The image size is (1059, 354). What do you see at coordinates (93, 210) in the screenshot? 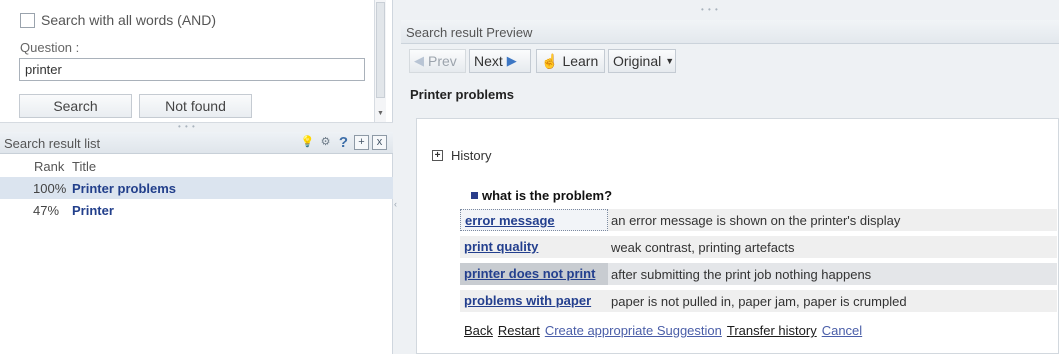
I see `result-title: Printer` at bounding box center [93, 210].